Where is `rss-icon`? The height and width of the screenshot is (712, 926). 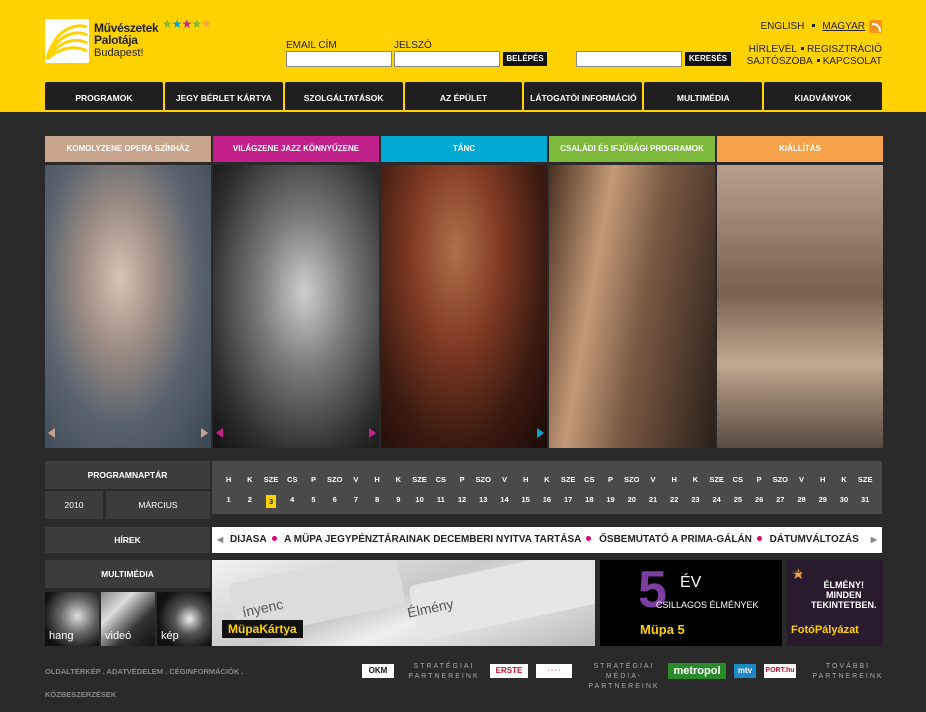
rss-icon is located at coordinates (875, 26).